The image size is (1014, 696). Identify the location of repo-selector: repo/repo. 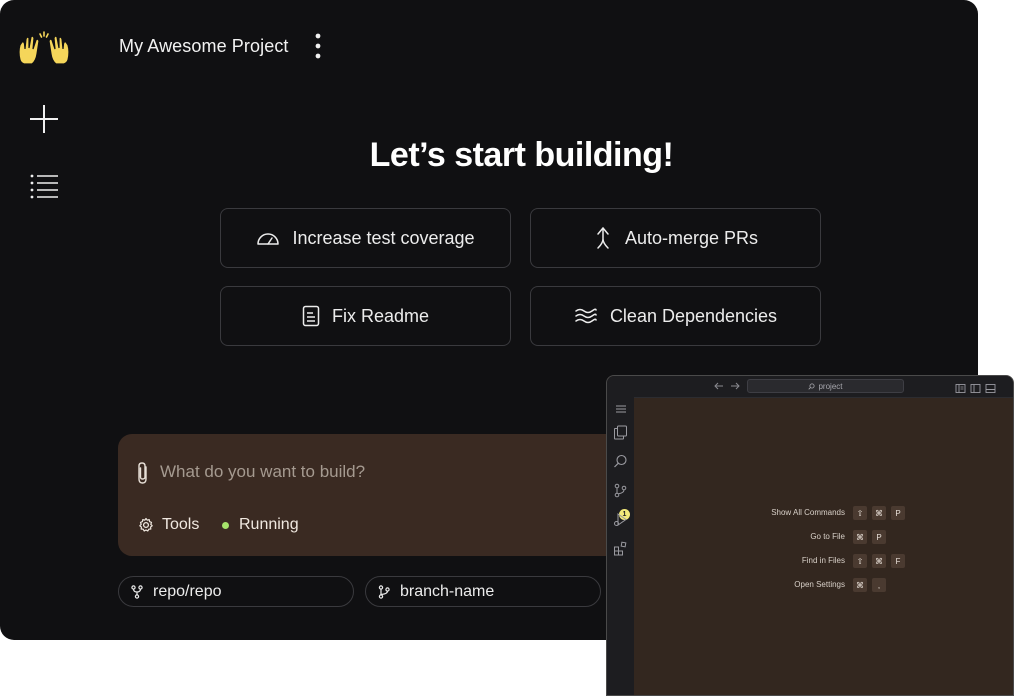
(236, 591).